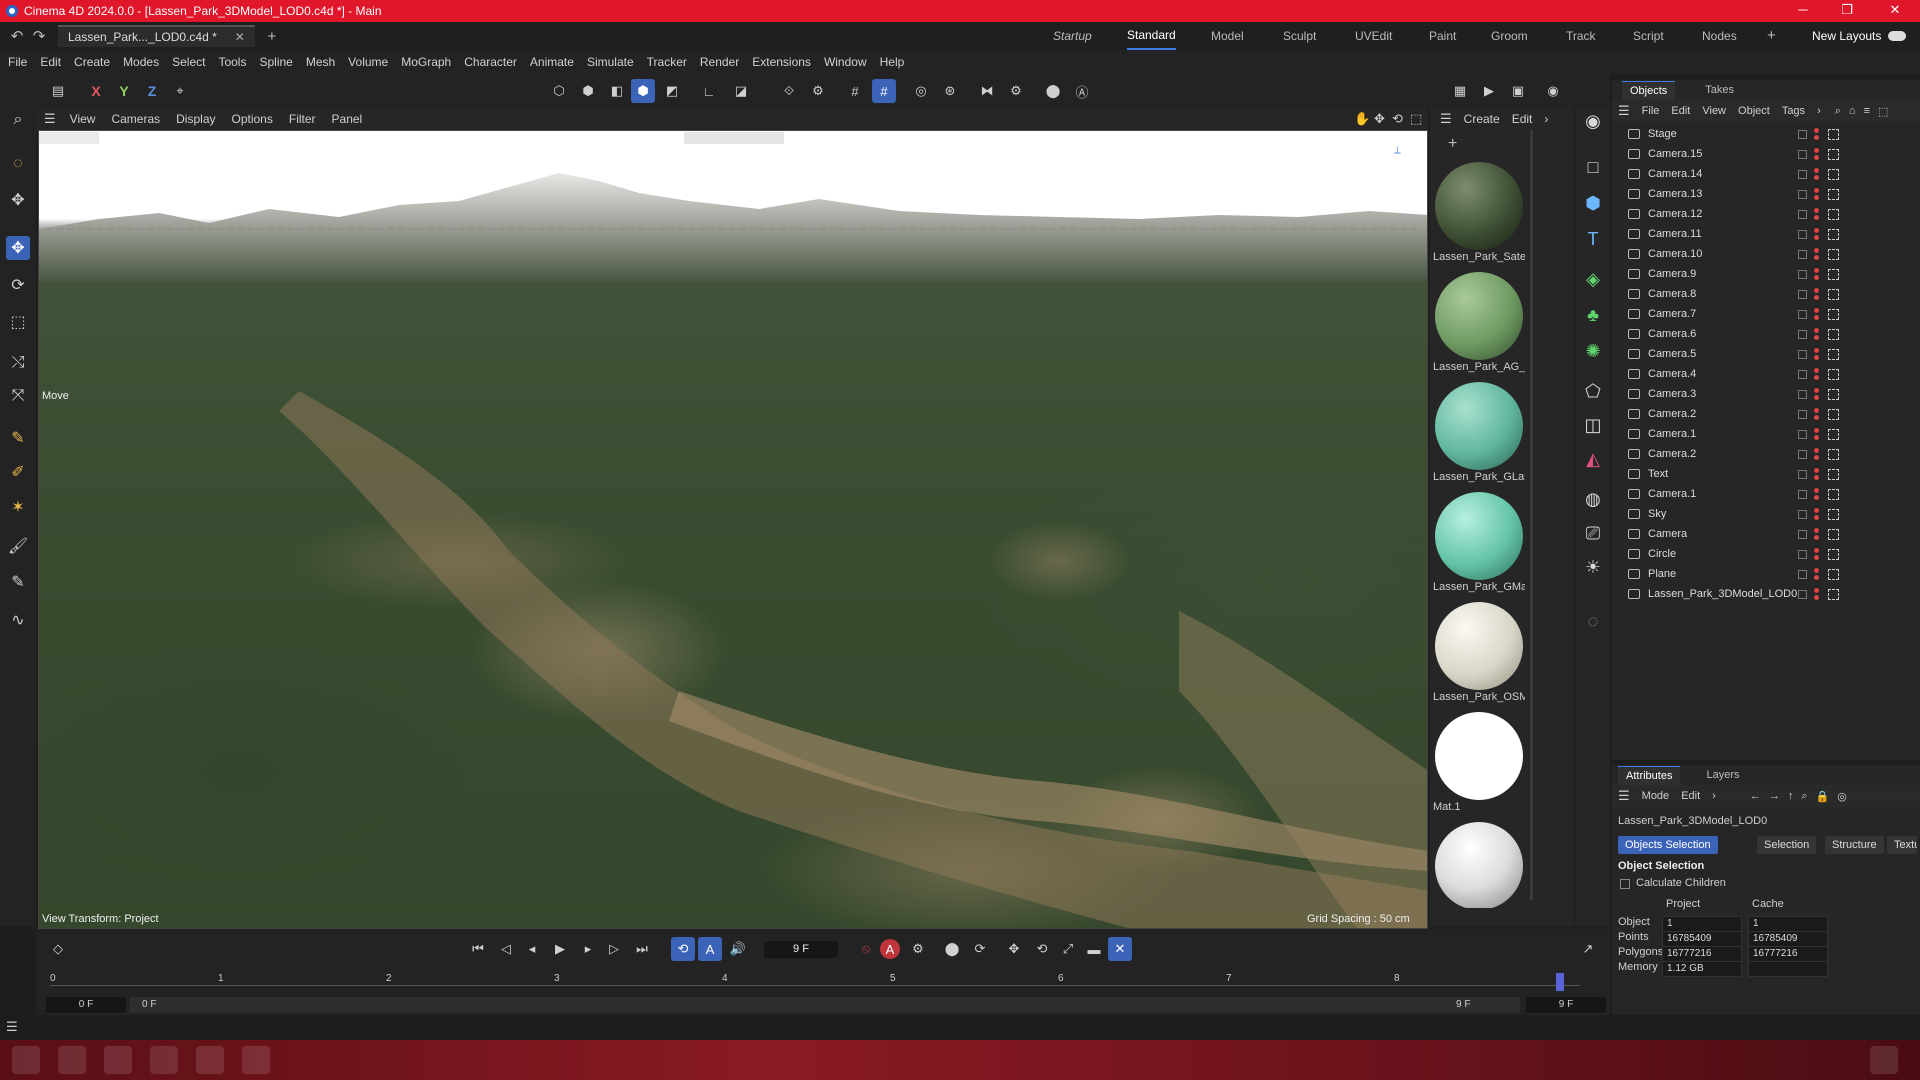  What do you see at coordinates (17, 36) in the screenshot?
I see `undo-icon: ↶` at bounding box center [17, 36].